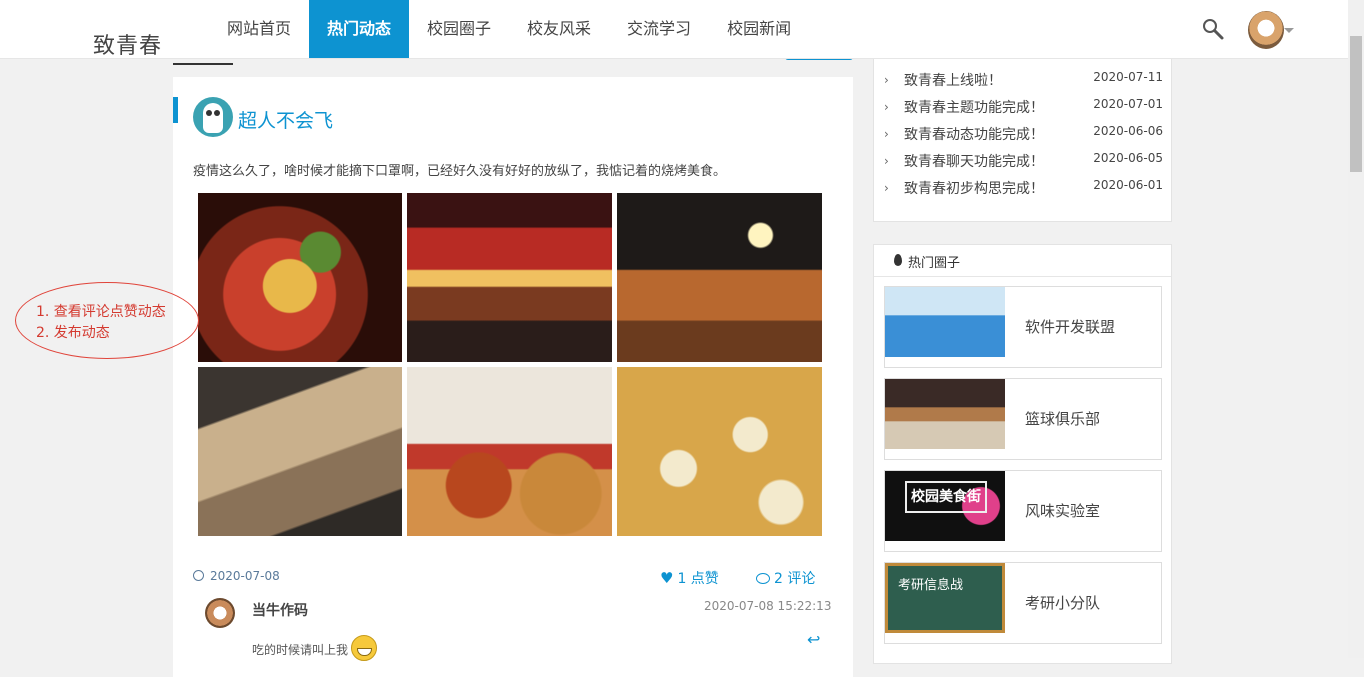  Describe the element at coordinates (759, 29) in the screenshot. I see `nav-campus-news: 校园新闻` at that location.